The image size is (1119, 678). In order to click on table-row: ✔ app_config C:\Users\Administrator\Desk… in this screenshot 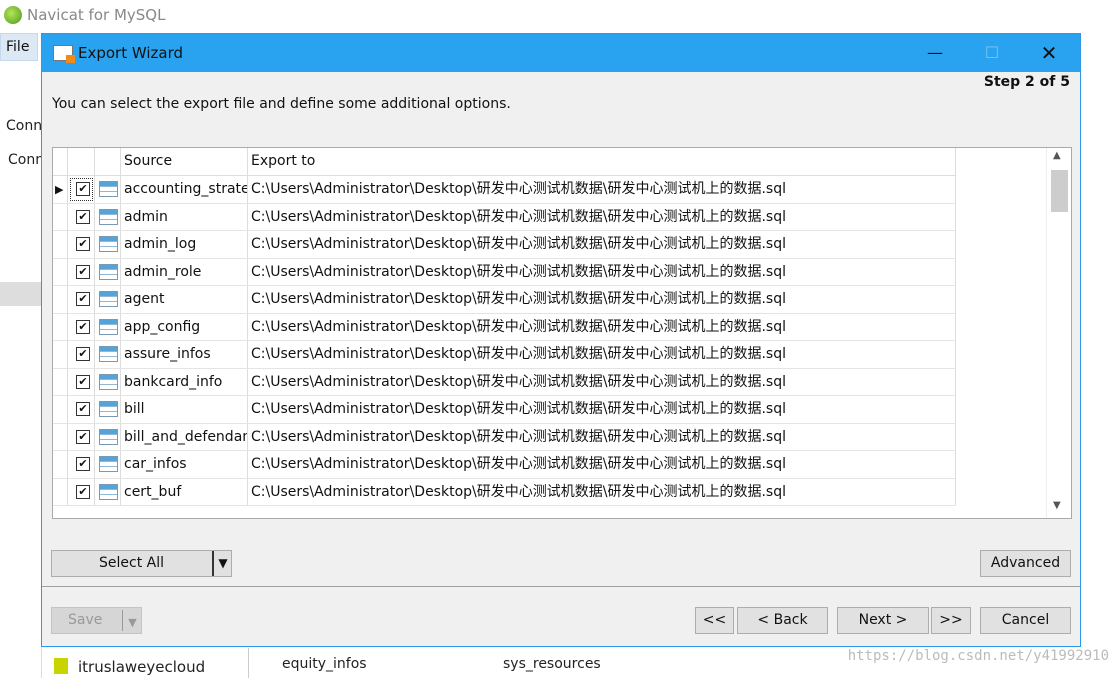, I will do `click(504, 327)`.